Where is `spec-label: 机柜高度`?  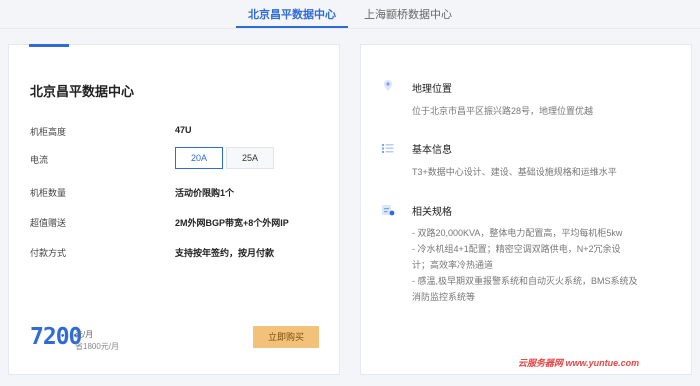 spec-label: 机柜高度 is located at coordinates (48, 132).